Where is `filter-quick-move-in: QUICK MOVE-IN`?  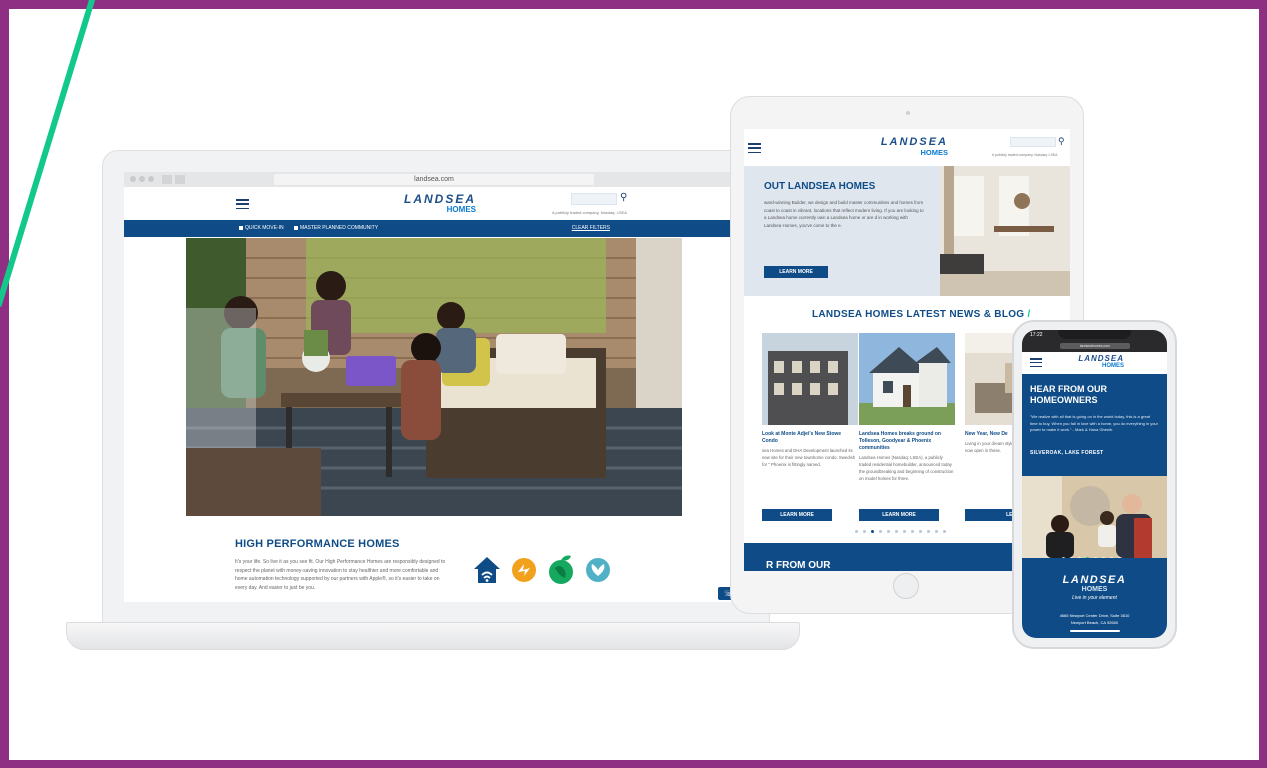
filter-quick-move-in: QUICK MOVE-IN is located at coordinates (261, 228).